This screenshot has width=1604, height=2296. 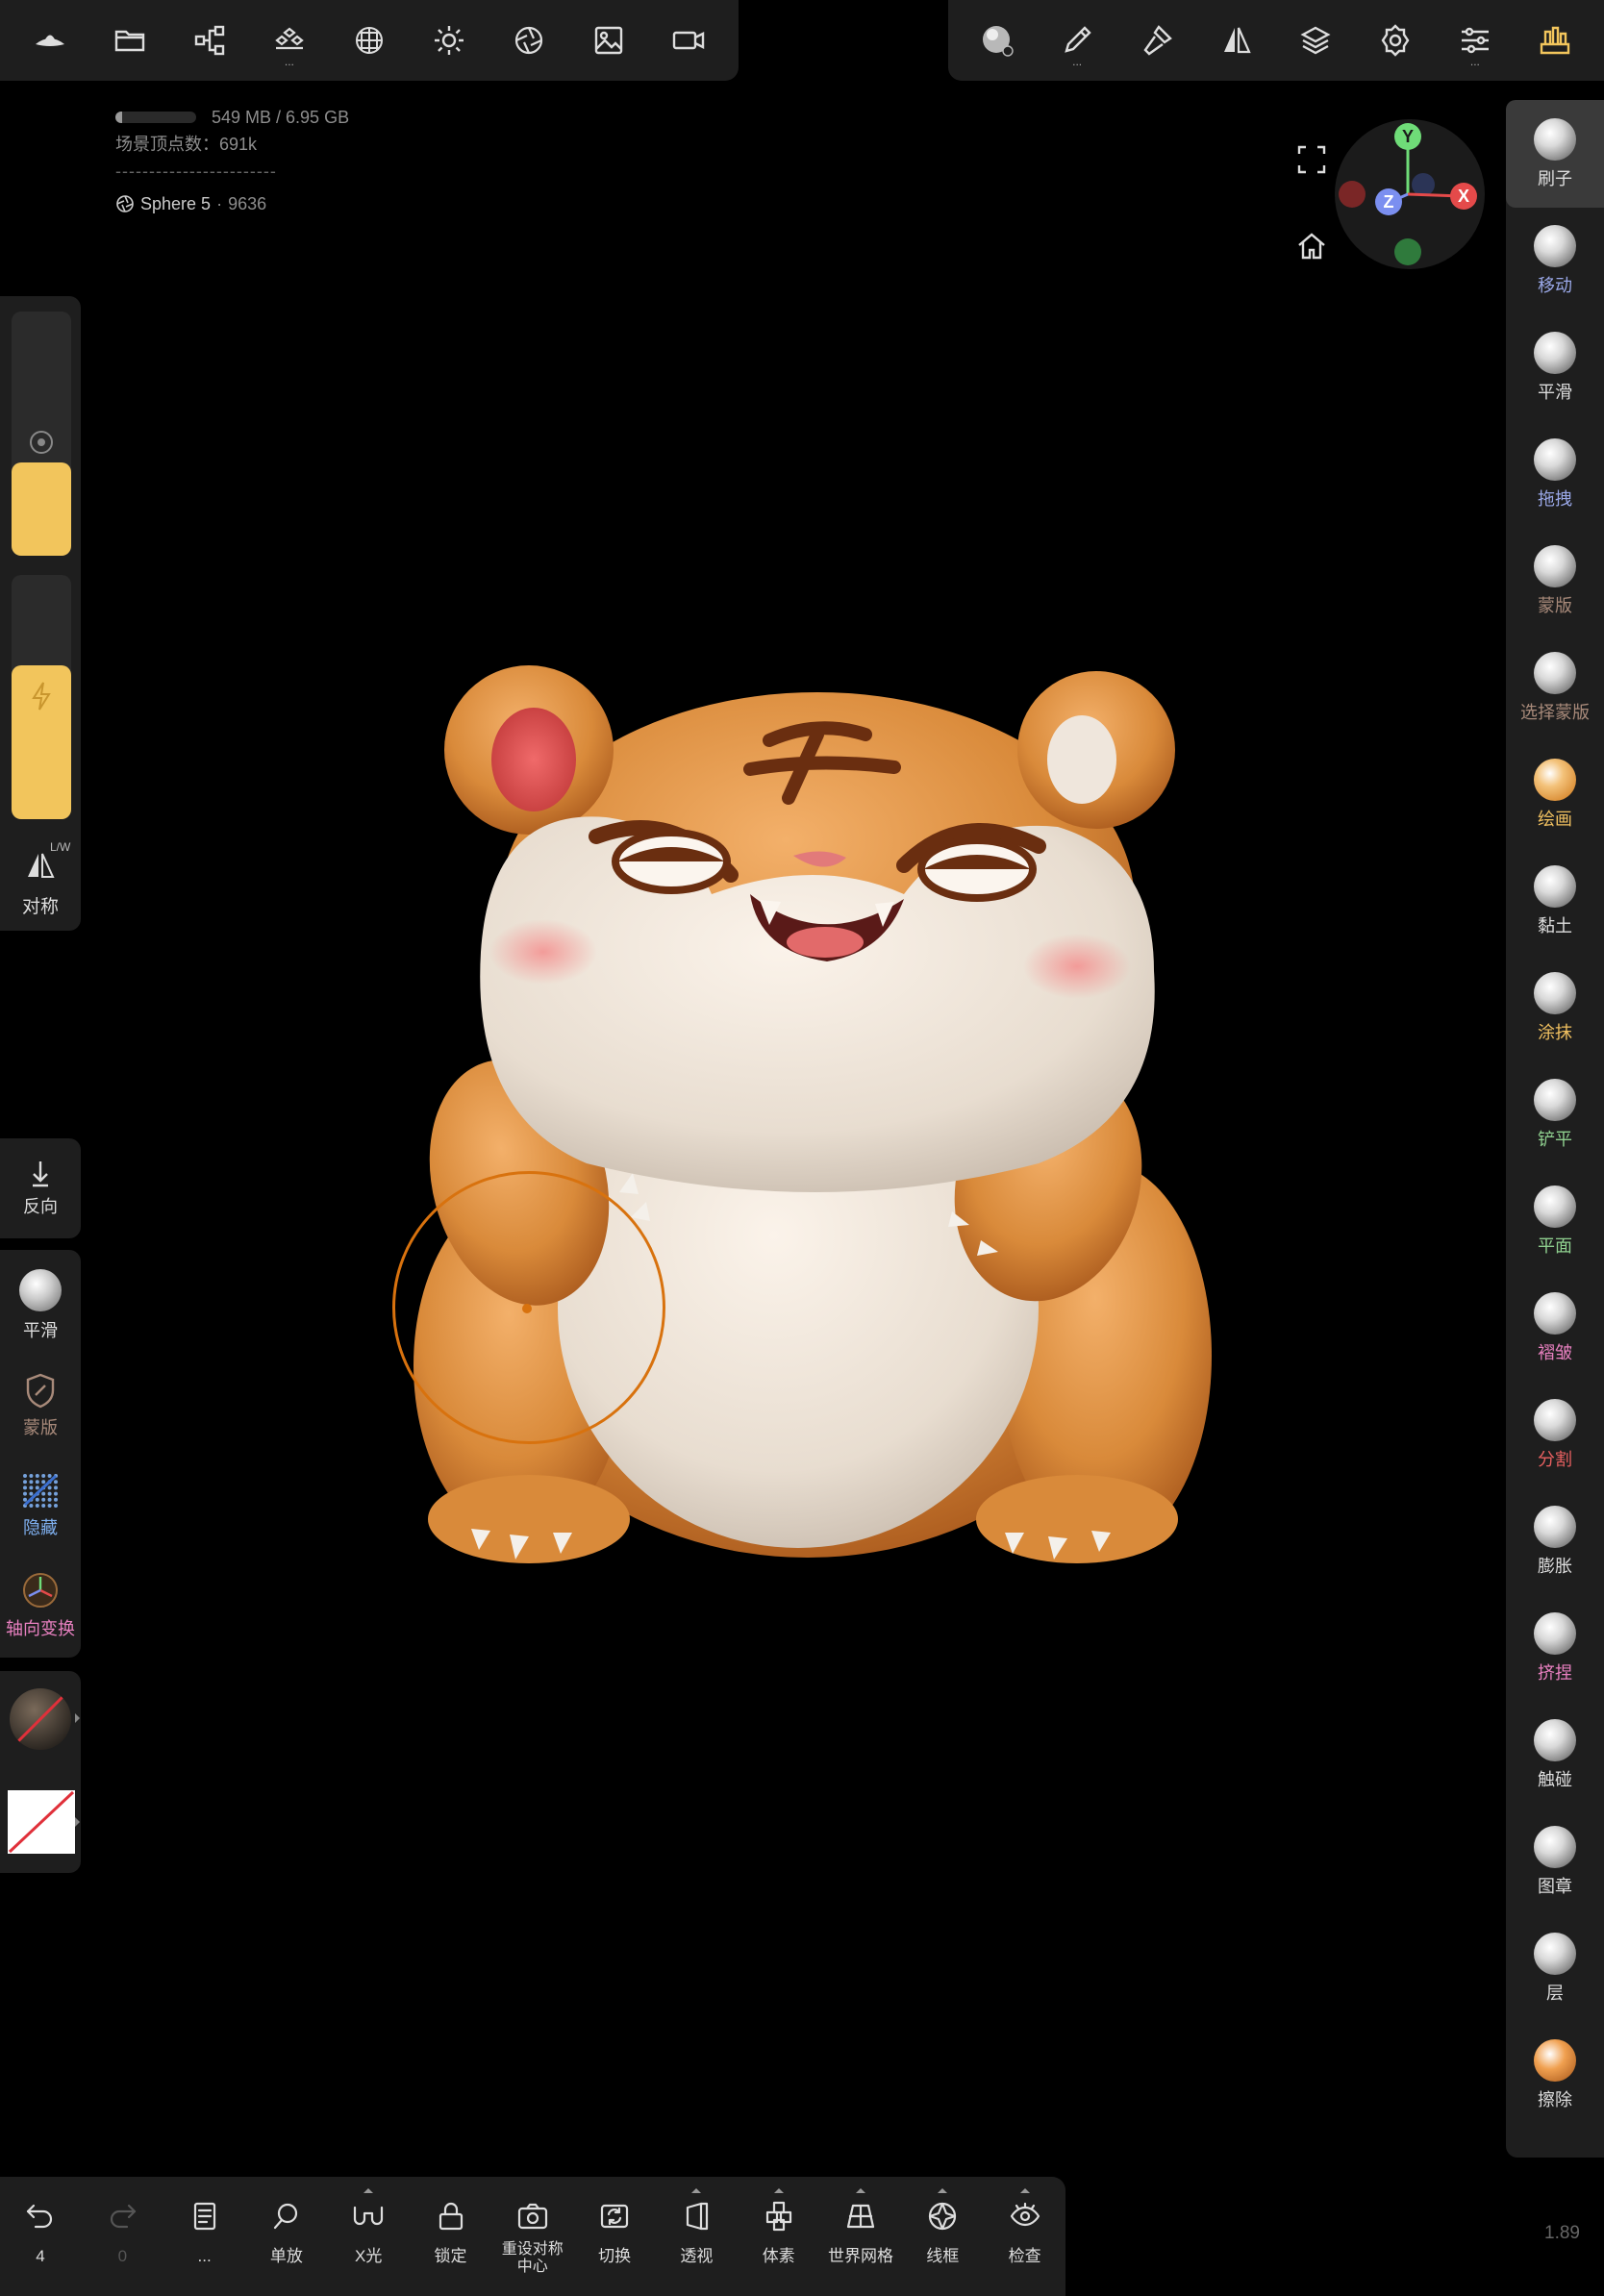 What do you see at coordinates (1555, 1221) in the screenshot?
I see `brush-11: 平面` at bounding box center [1555, 1221].